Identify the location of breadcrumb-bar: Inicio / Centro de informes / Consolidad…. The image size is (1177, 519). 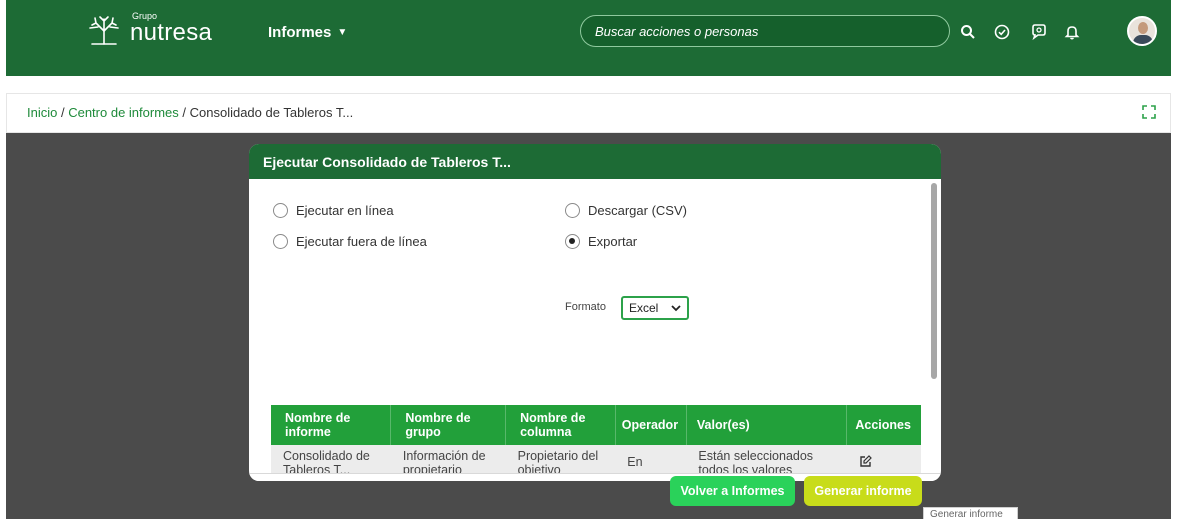
(588, 113).